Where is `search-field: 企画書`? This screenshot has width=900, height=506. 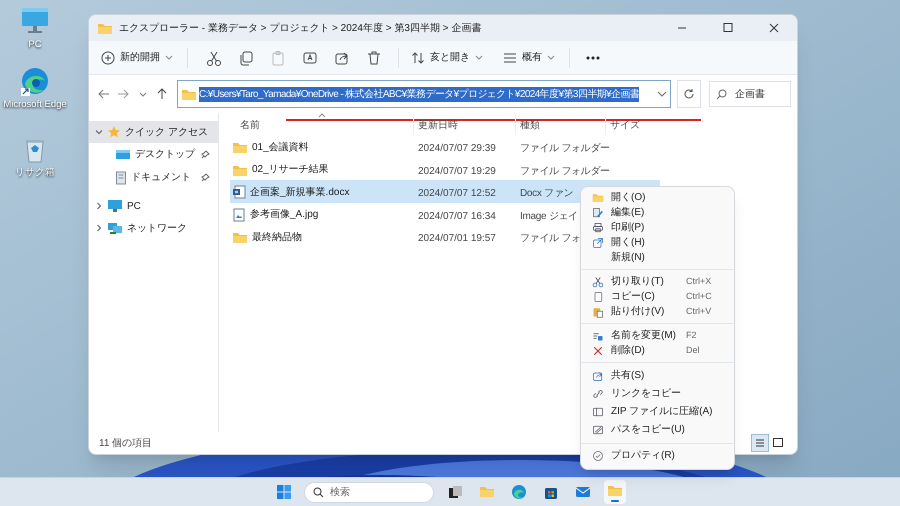
search-field: 企画書 is located at coordinates (750, 94).